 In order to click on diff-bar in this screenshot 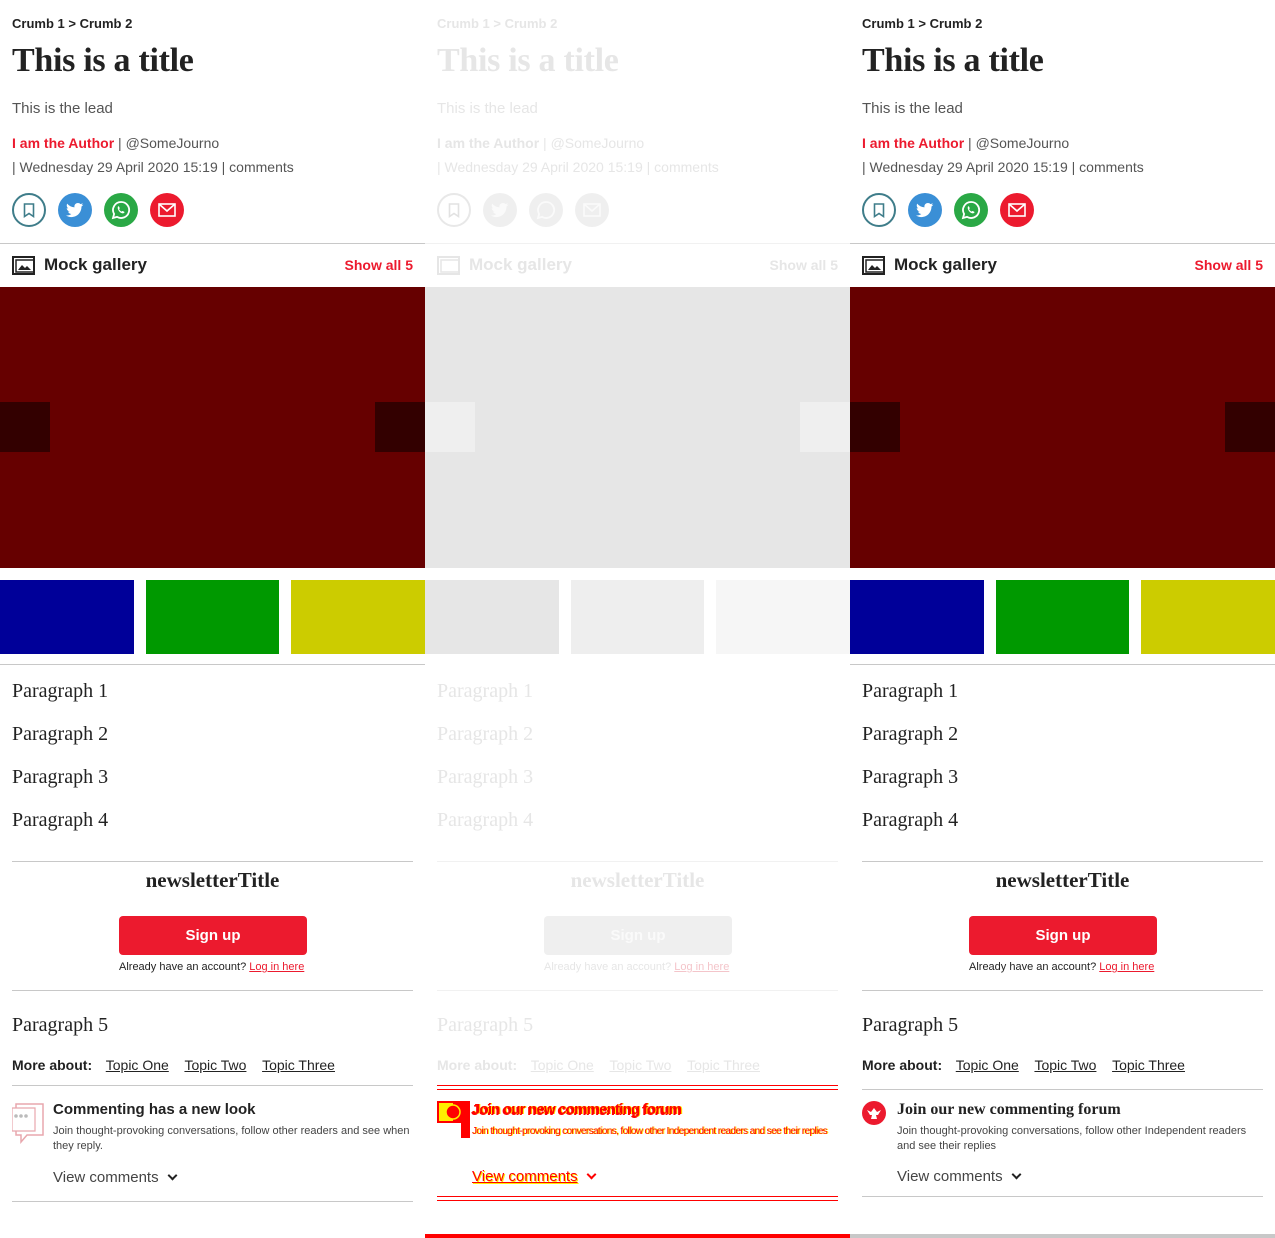, I will do `click(637, 1236)`.